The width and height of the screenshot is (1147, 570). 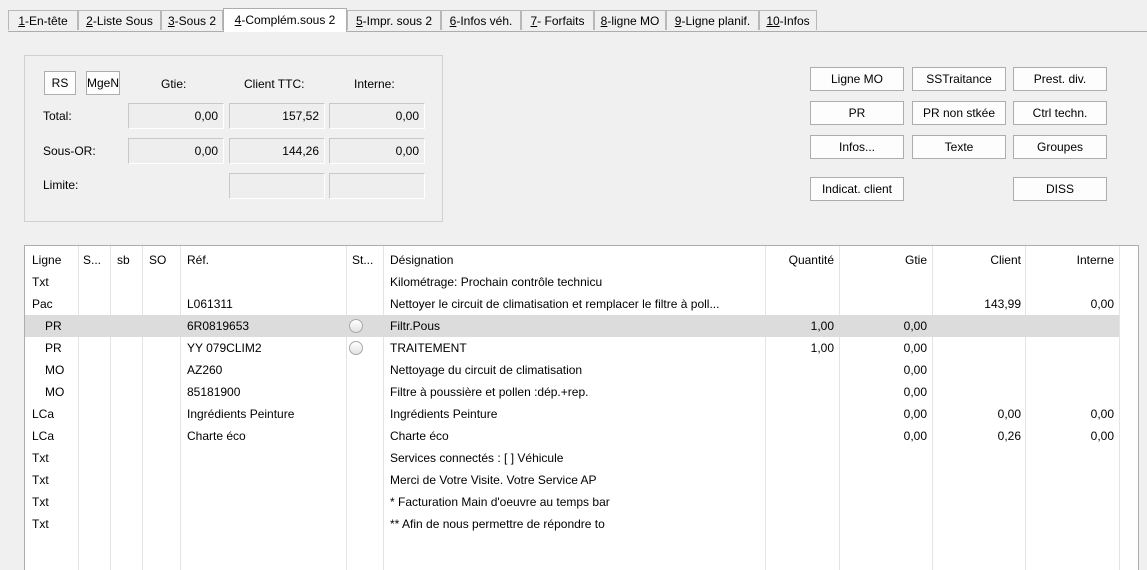 I want to click on cell-ref: 6R0819653, so click(x=218, y=326).